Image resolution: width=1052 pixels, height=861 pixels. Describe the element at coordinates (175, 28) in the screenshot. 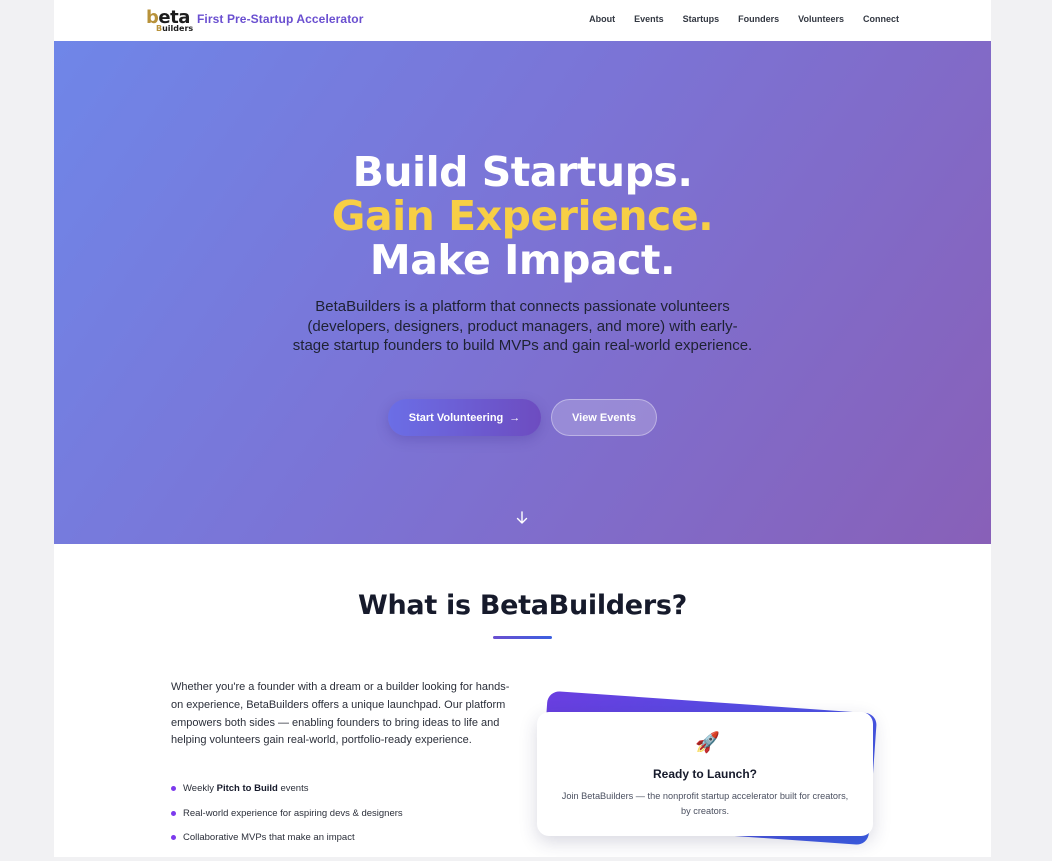

I see `logo-subword: Builders` at that location.